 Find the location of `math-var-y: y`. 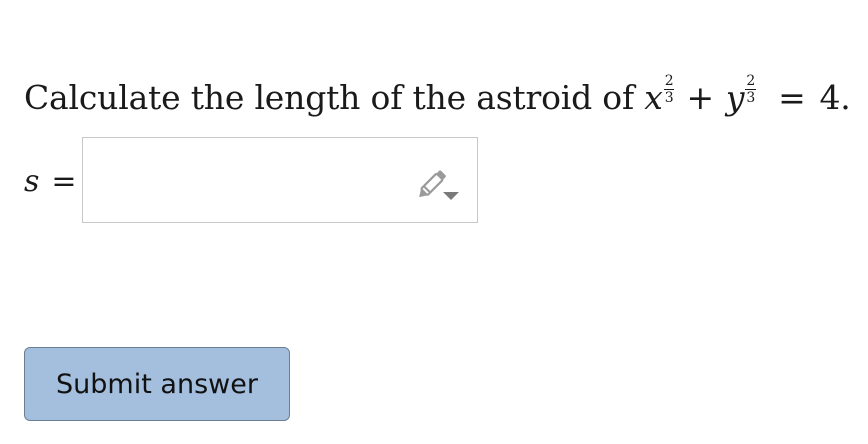

math-var-y: y is located at coordinates (735, 97).